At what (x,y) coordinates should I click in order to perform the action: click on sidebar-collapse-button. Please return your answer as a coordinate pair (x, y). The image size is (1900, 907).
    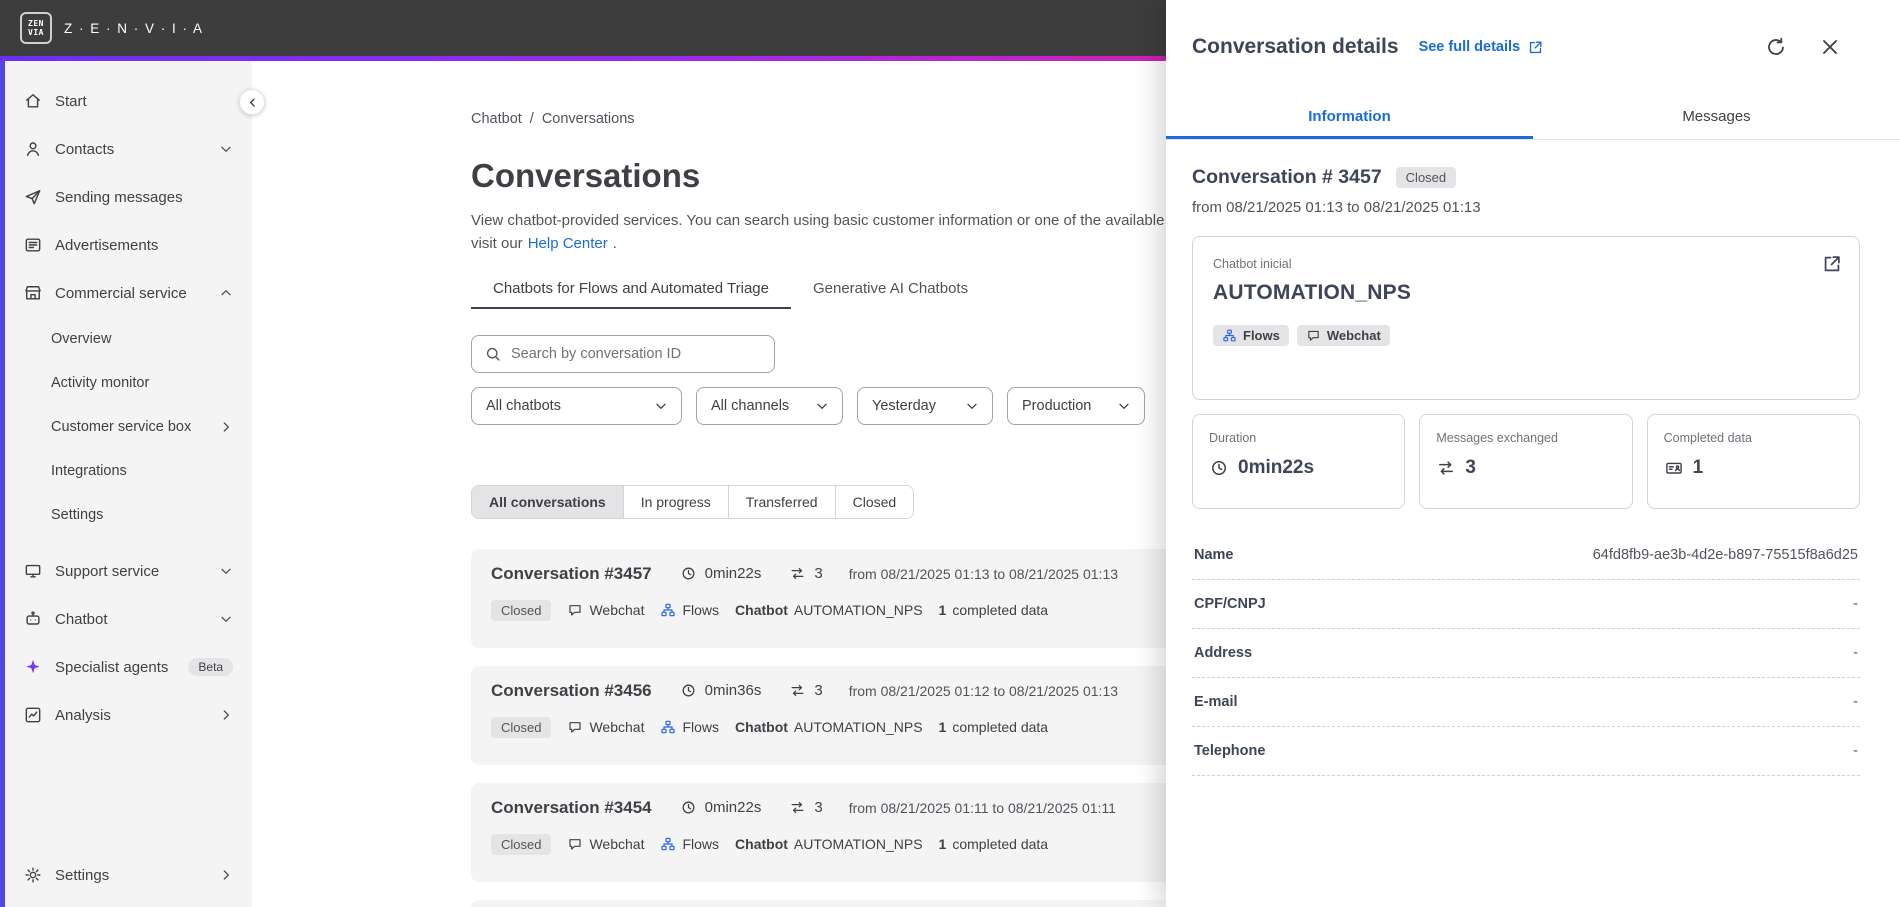
    Looking at the image, I should click on (252, 102).